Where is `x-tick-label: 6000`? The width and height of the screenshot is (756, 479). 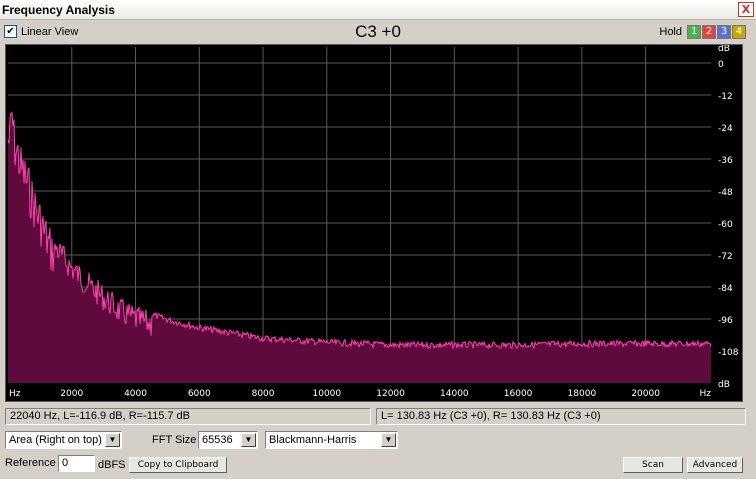 x-tick-label: 6000 is located at coordinates (199, 394).